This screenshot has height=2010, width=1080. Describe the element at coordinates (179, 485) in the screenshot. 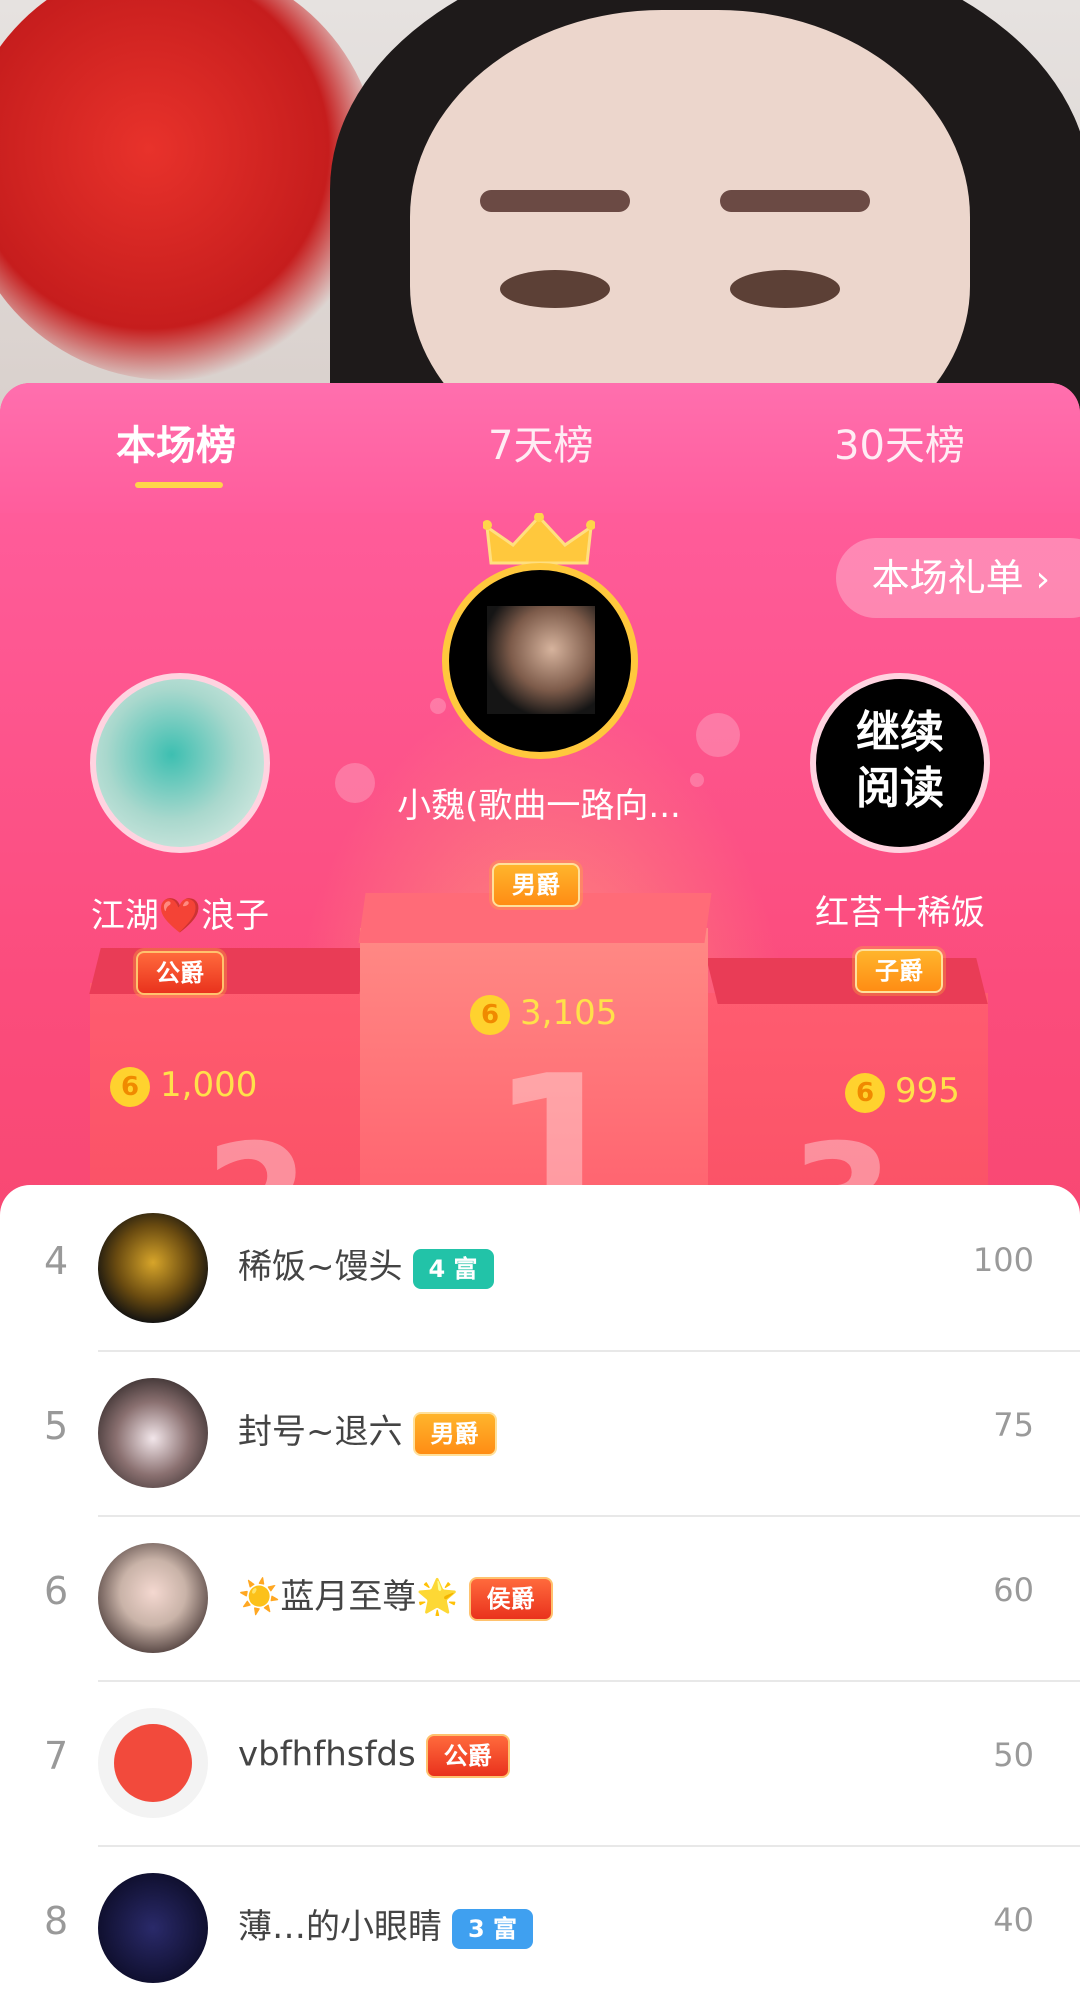

I see `active-tab-indicator` at that location.